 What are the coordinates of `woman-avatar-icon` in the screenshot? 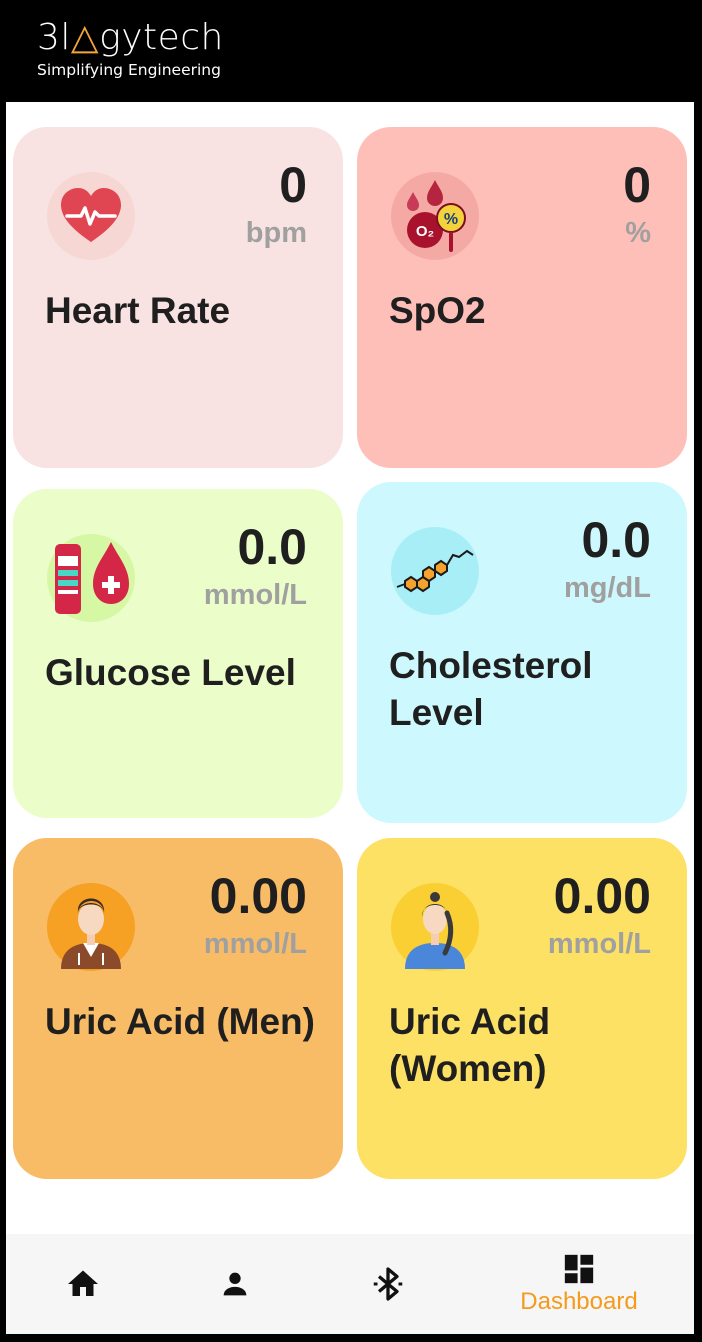 It's located at (435, 927).